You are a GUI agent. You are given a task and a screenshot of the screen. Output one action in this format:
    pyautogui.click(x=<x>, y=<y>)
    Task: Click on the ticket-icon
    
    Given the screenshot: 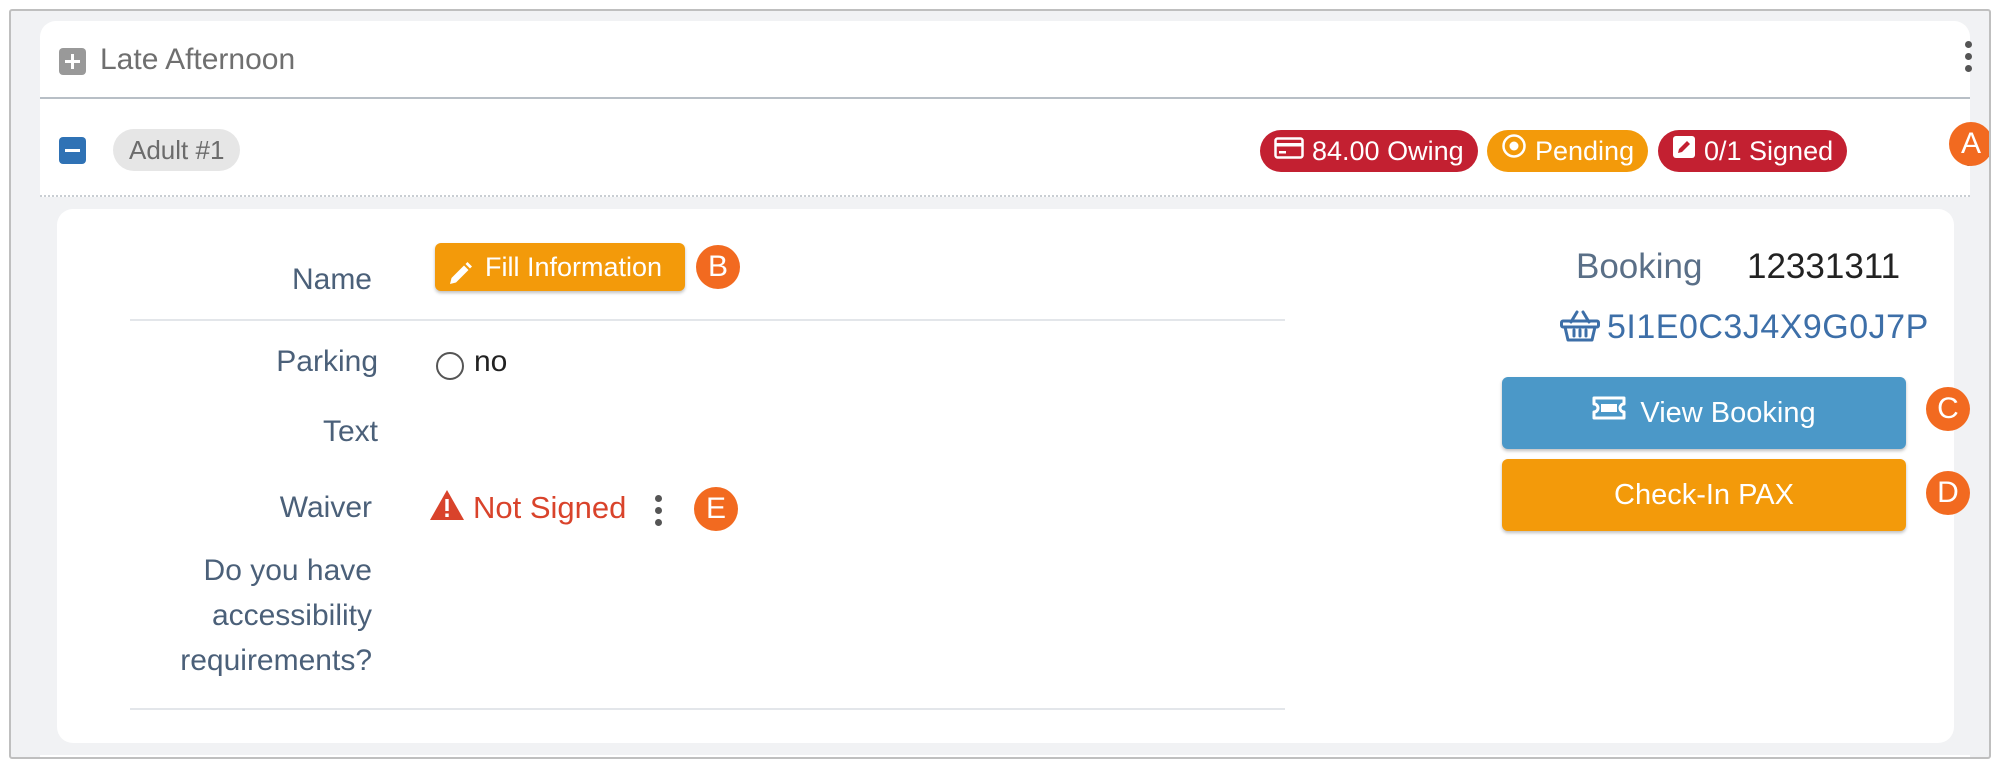 What is the action you would take?
    pyautogui.click(x=1609, y=411)
    